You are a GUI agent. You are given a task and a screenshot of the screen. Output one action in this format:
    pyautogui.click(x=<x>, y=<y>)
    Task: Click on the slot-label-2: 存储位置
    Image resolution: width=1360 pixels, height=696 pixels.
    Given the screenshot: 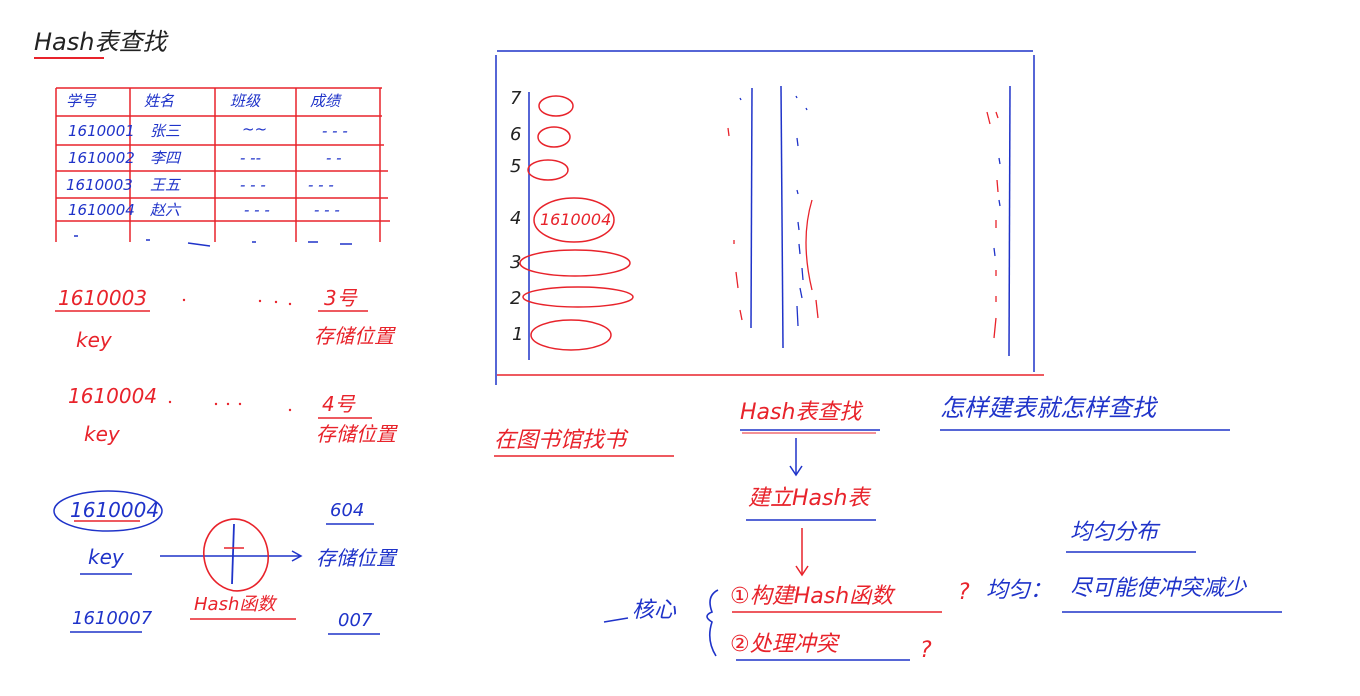 What is the action you would take?
    pyautogui.click(x=356, y=434)
    